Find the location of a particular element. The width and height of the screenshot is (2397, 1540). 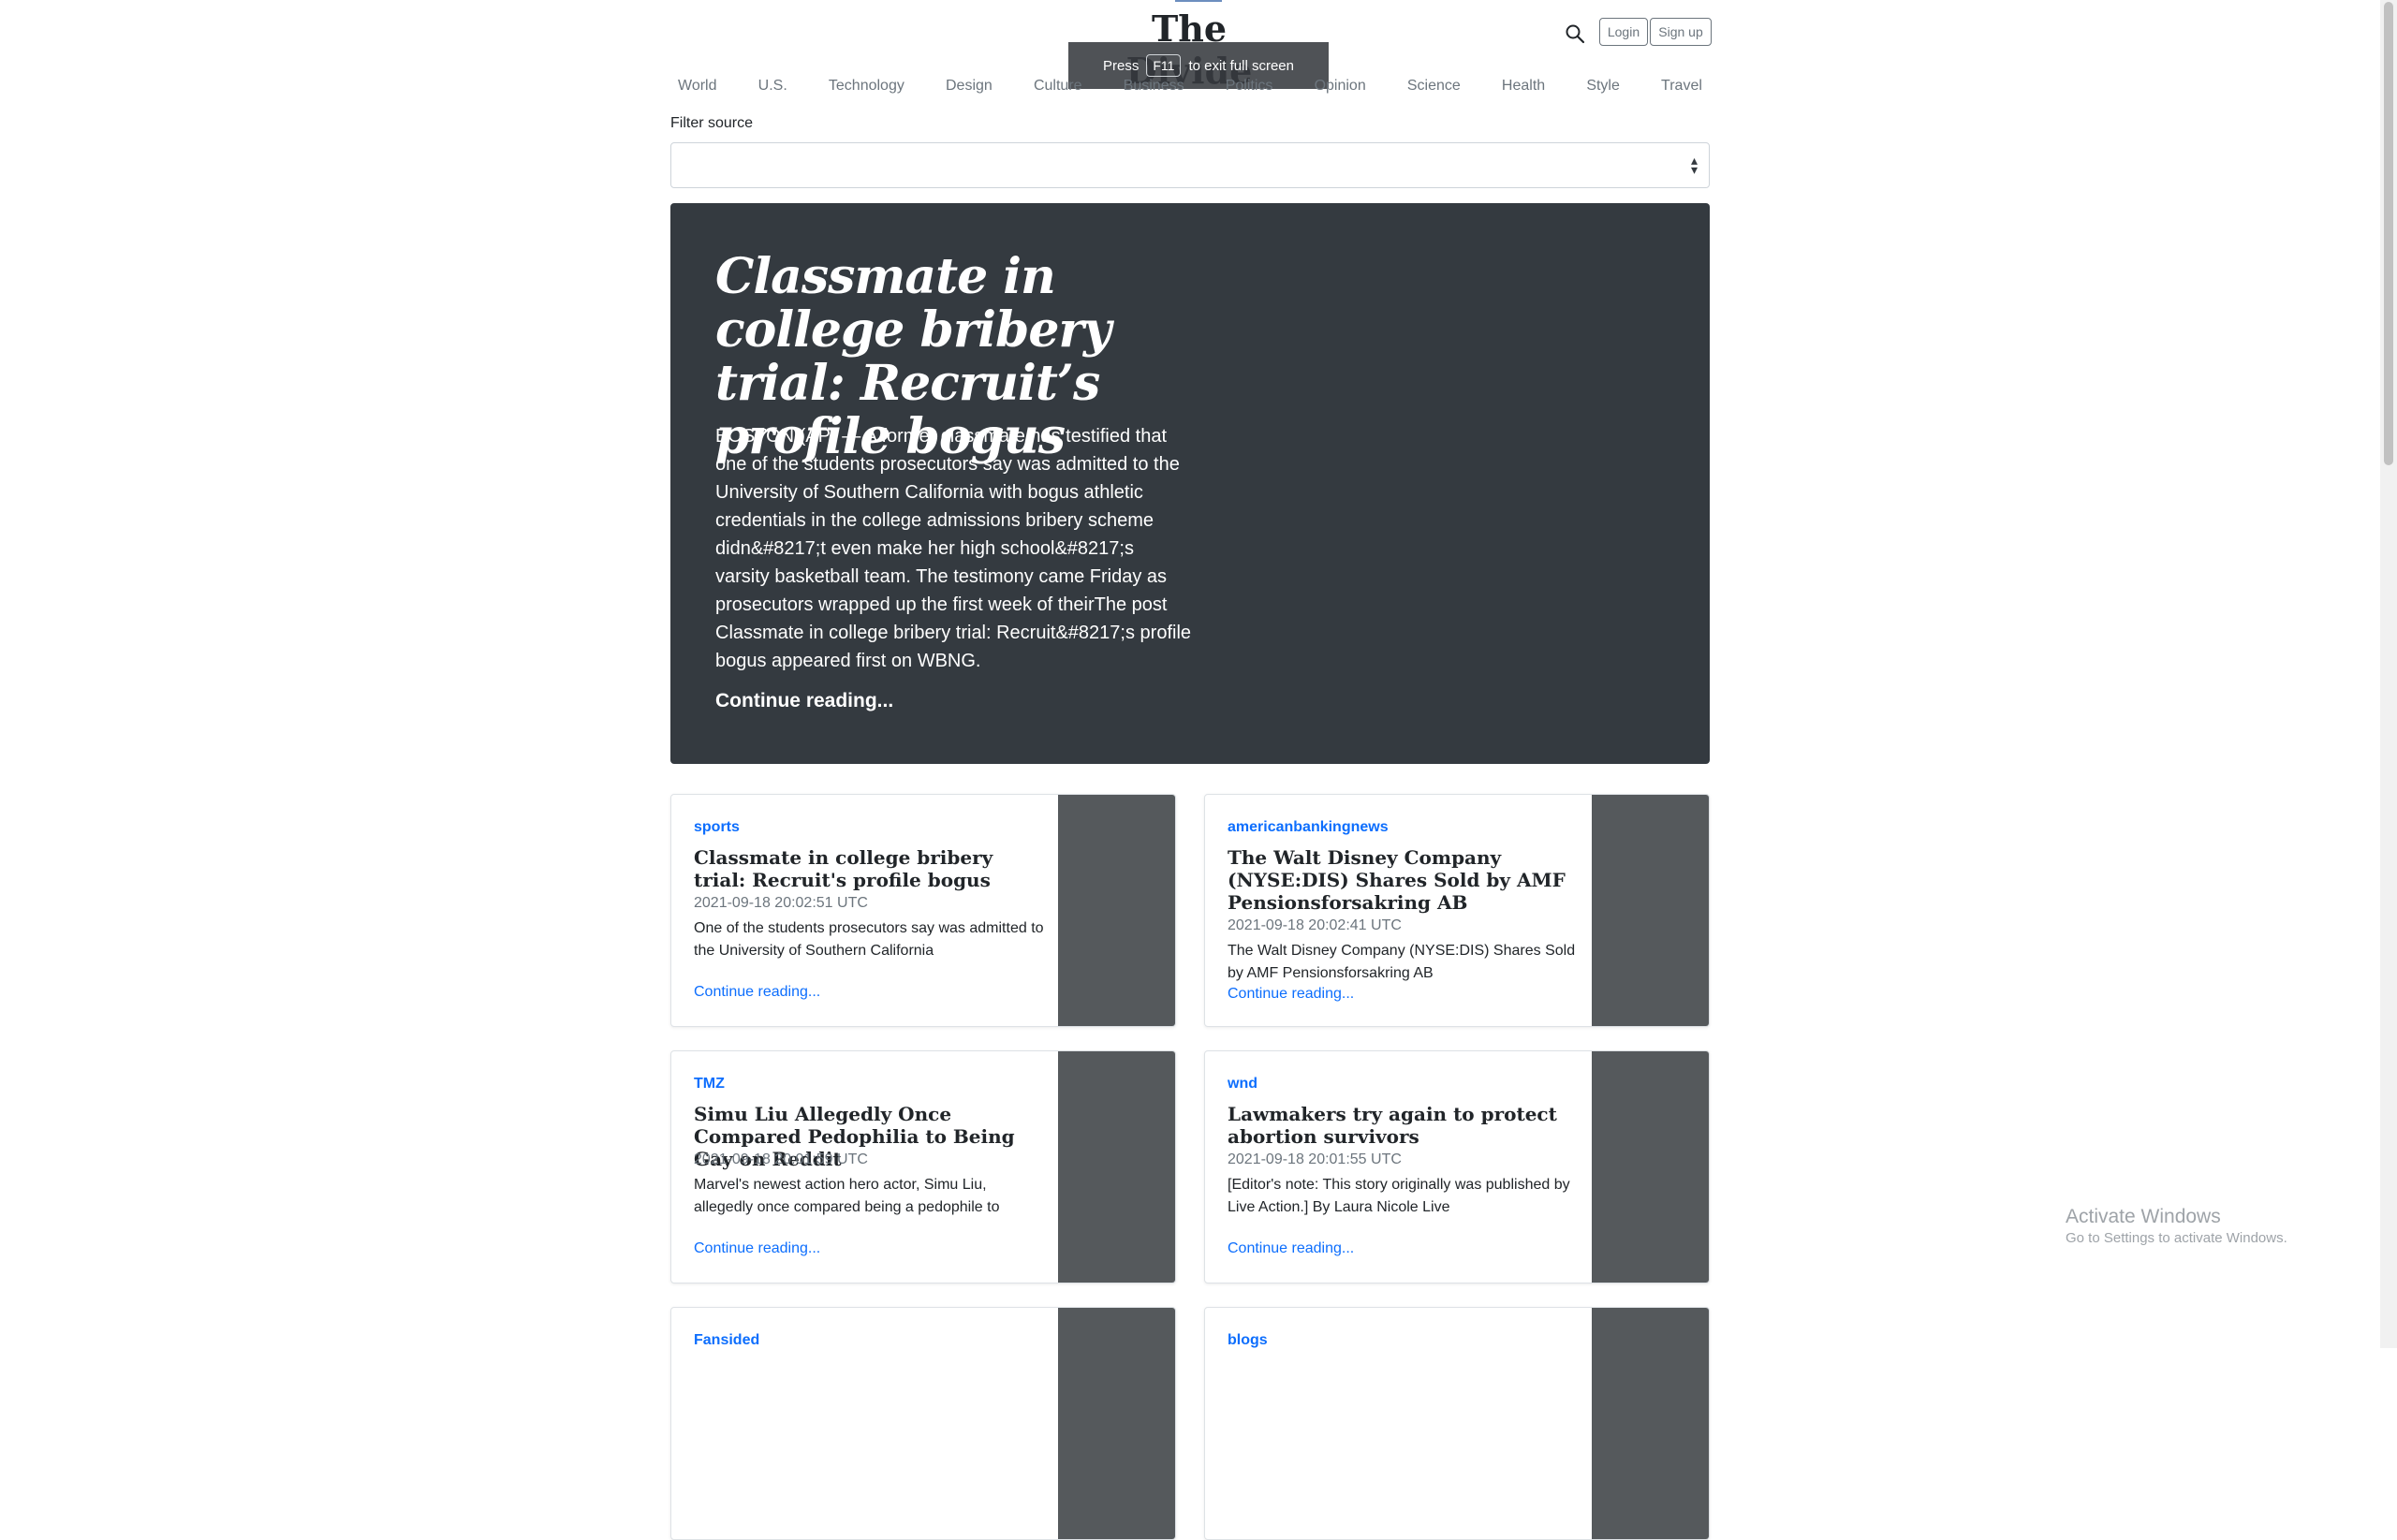

nav-item-business: Business is located at coordinates (1154, 86).